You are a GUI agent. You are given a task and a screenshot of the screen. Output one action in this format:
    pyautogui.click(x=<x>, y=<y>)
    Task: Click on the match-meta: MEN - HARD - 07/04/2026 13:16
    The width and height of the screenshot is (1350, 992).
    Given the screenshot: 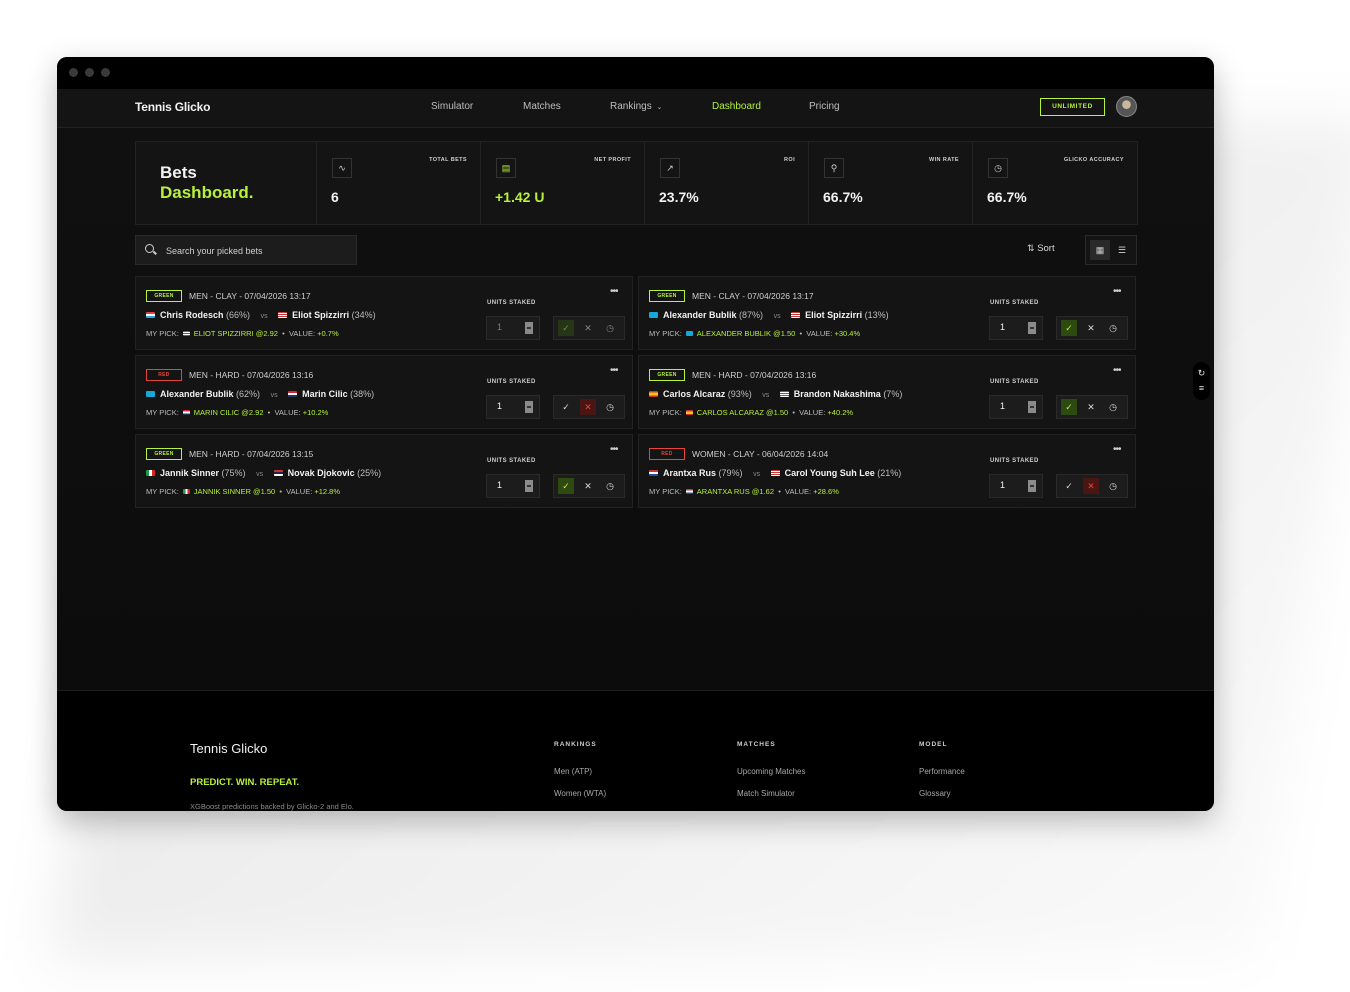 What is the action you would take?
    pyautogui.click(x=754, y=375)
    